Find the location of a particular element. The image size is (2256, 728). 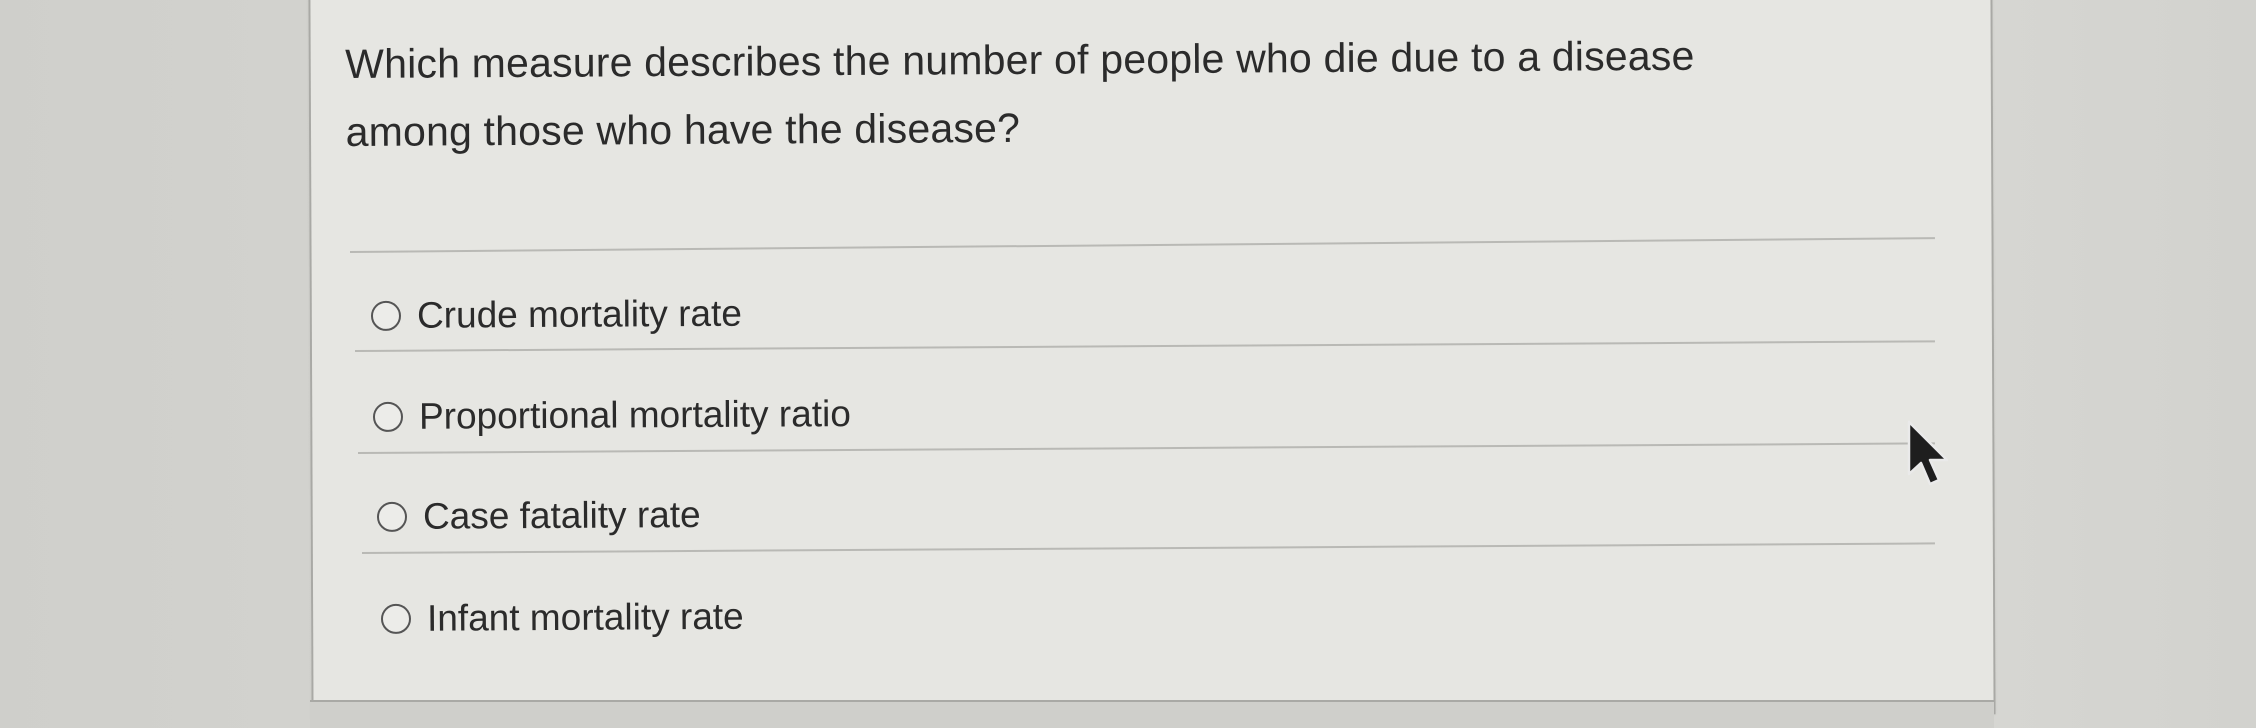

mouse-pointer-icon is located at coordinates (1928, 453).